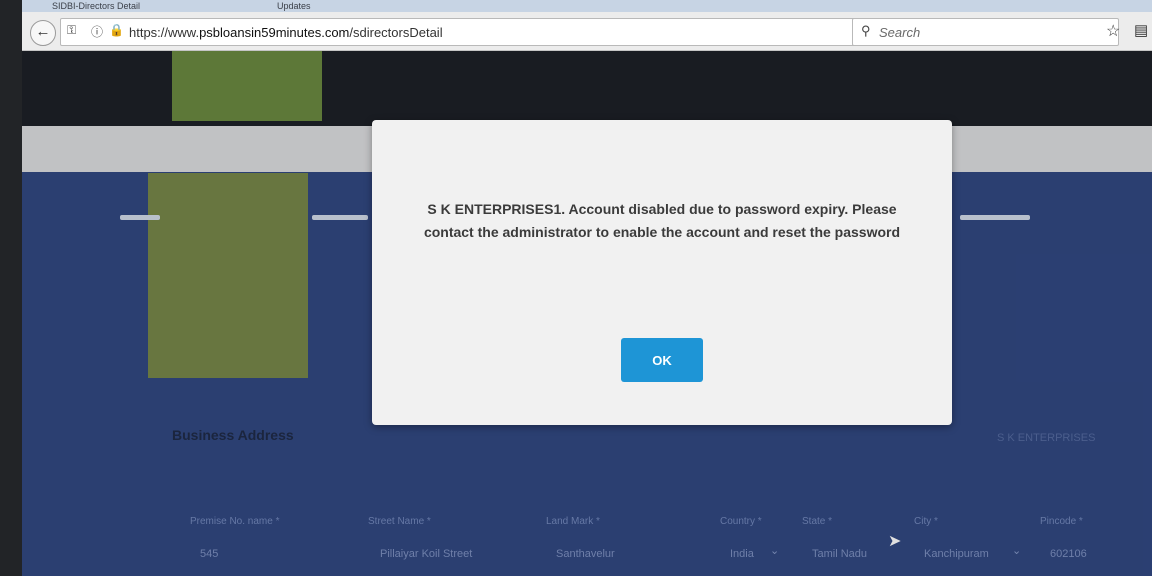 The image size is (1152, 576). Describe the element at coordinates (43, 33) in the screenshot. I see `arrow-left-icon: ←` at that location.